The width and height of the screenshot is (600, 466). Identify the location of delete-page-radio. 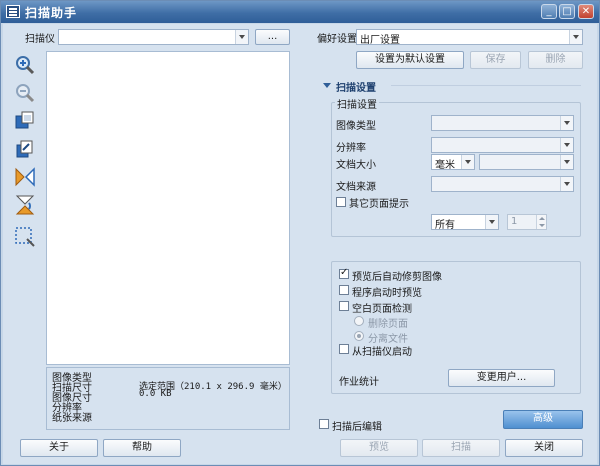
(359, 321).